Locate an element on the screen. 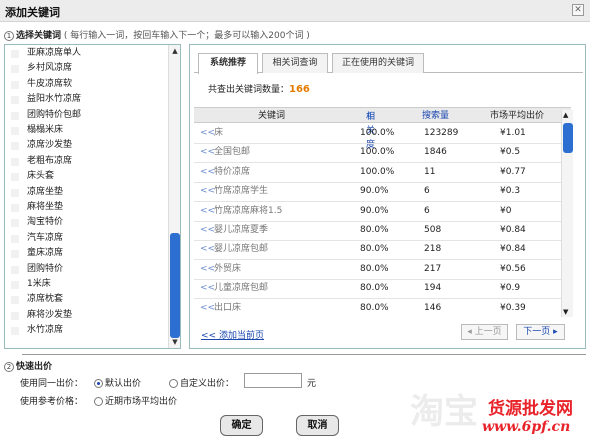 The width and height of the screenshot is (590, 448). list-item: 老粗布凉席 is located at coordinates (87, 161).